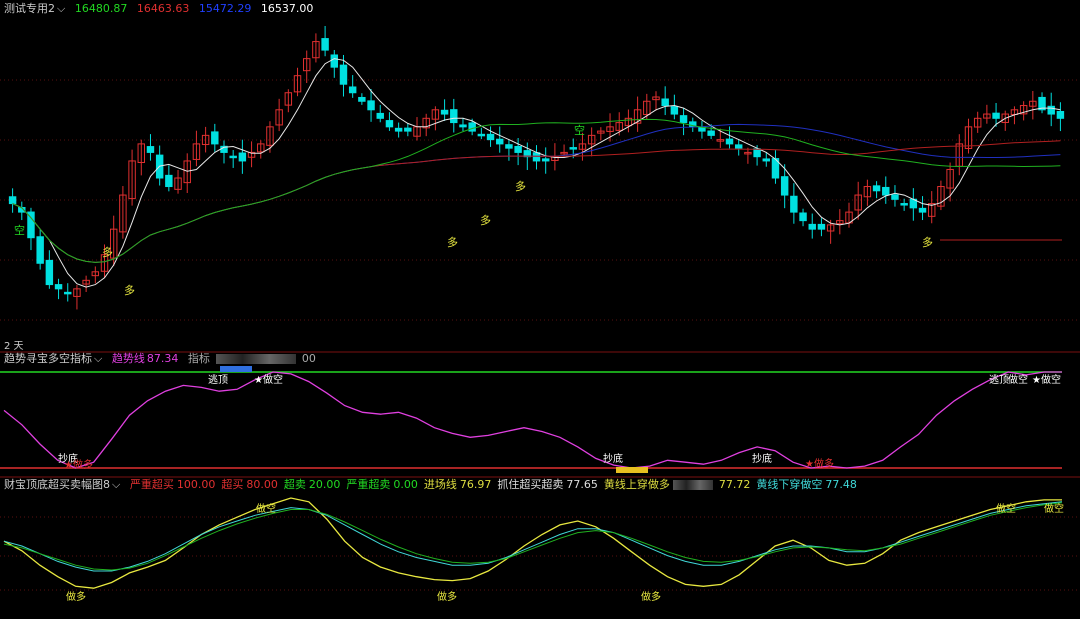 The width and height of the screenshot is (1080, 619). I want to click on trend-line-value: 87.34, so click(162, 358).